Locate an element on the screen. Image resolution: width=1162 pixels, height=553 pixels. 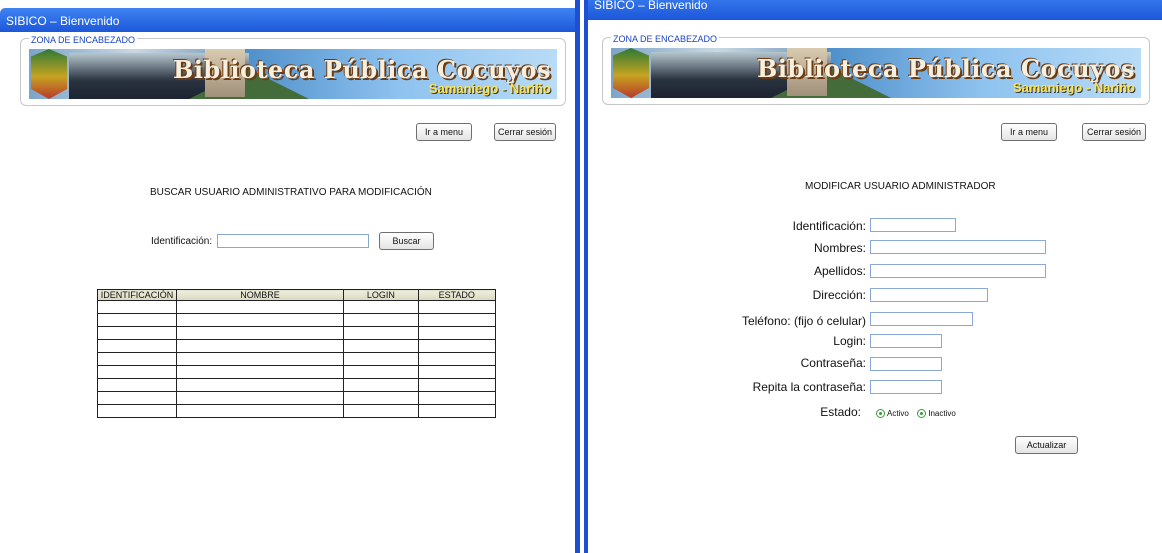
repita-contrasena-label: Repita la contraseña: is located at coordinates (809, 387).